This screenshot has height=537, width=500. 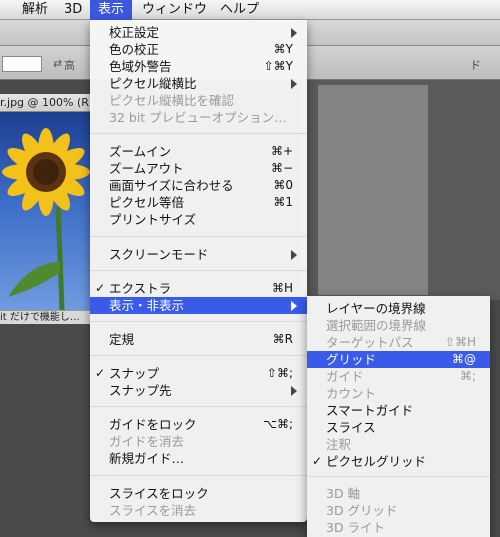 What do you see at coordinates (398, 359) in the screenshot?
I see `show-submenu-item-0-3: グリッド ⌘@` at bounding box center [398, 359].